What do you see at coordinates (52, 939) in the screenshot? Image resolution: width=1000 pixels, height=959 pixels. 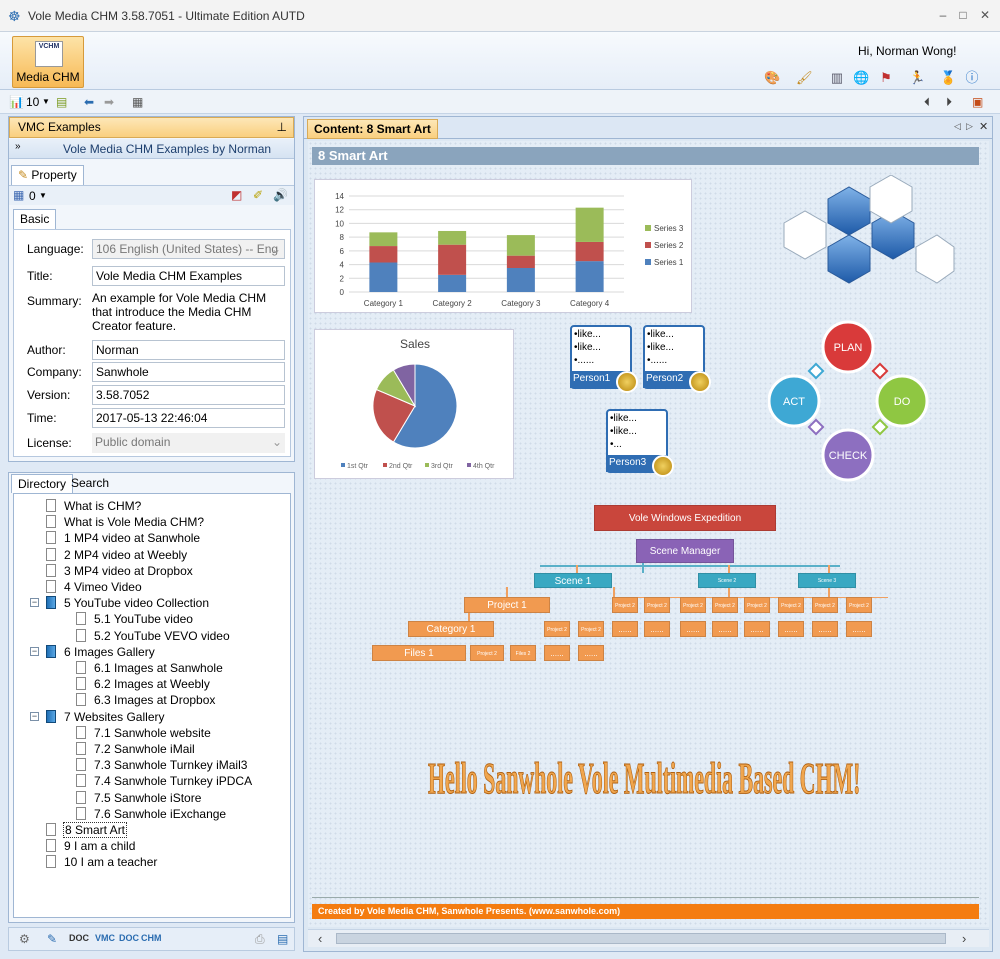 I see `doc-edit-icon: ✎` at bounding box center [52, 939].